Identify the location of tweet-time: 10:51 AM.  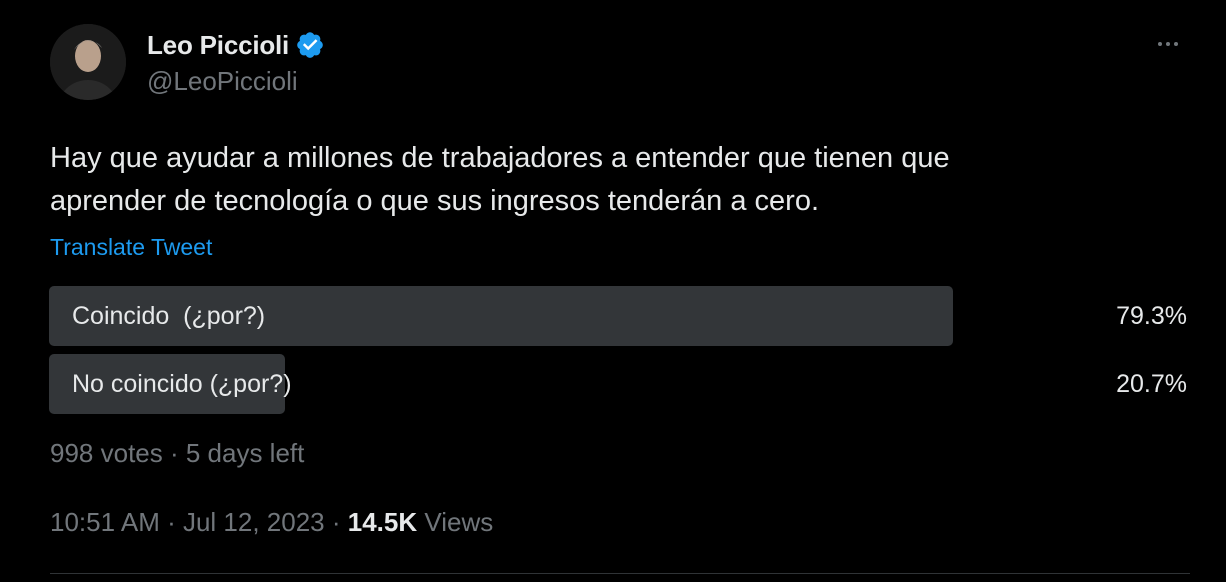
(105, 522).